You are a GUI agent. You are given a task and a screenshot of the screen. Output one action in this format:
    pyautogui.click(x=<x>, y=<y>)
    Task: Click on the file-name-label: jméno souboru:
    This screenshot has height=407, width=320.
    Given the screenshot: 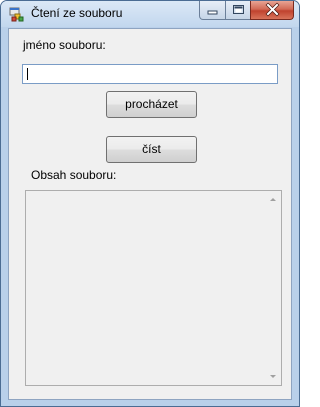 What is the action you would take?
    pyautogui.click(x=64, y=45)
    